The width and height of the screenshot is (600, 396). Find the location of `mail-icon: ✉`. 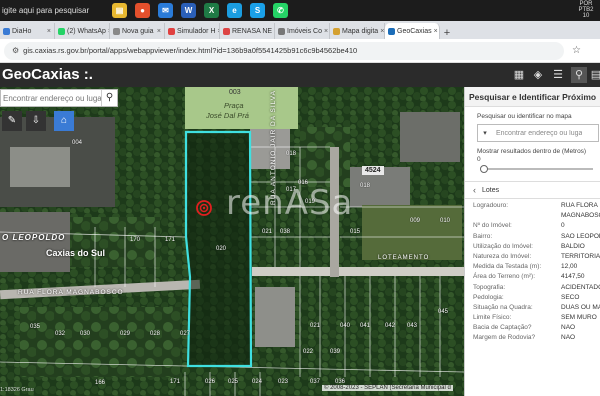

mail-icon: ✉ is located at coordinates (165, 10).